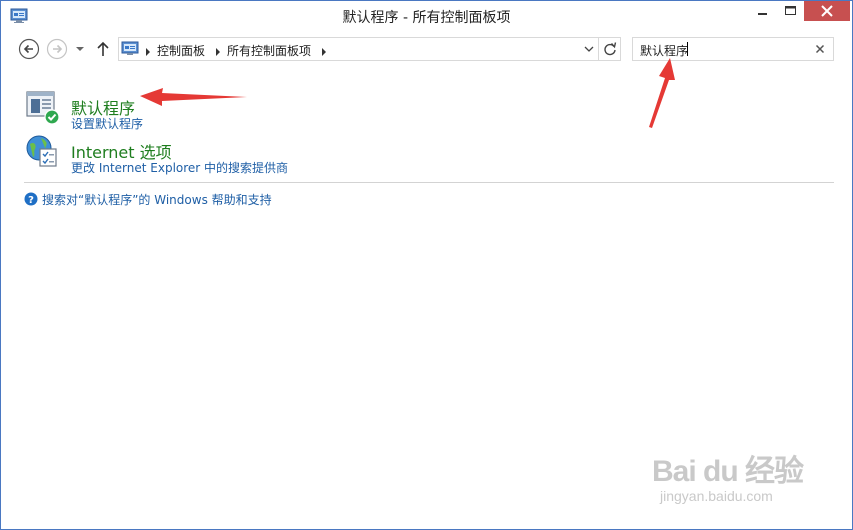 This screenshot has height=530, width=853. What do you see at coordinates (790, 11) in the screenshot?
I see `maximize-button` at bounding box center [790, 11].